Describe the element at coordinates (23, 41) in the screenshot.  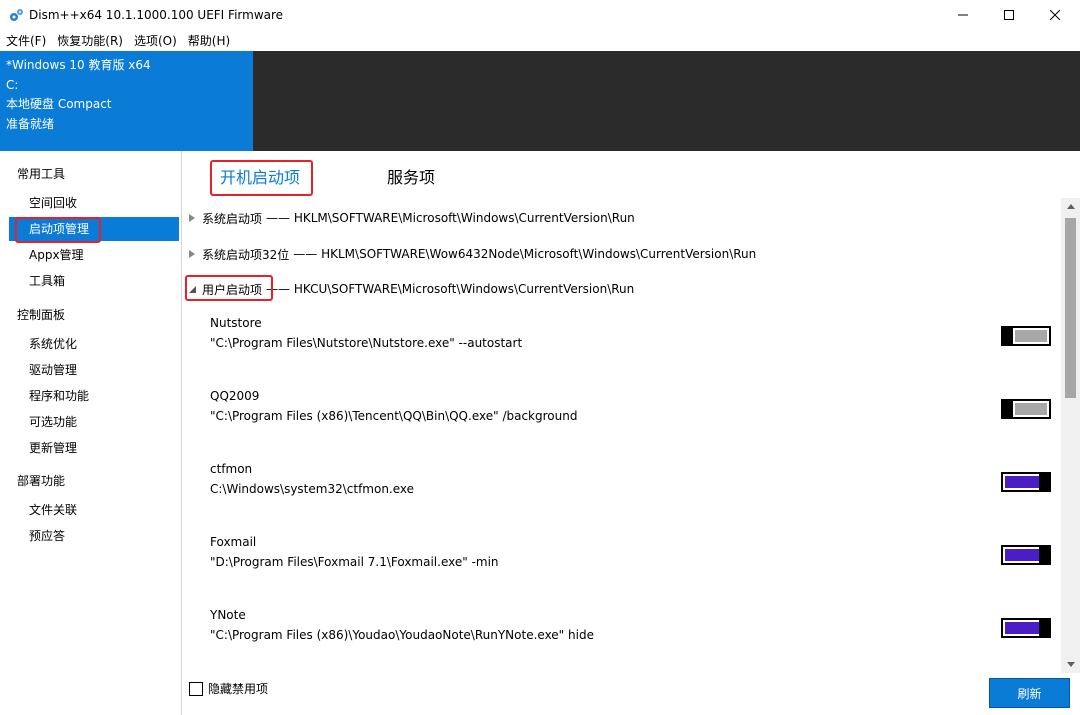
I see `menu-file: 文件(F)` at that location.